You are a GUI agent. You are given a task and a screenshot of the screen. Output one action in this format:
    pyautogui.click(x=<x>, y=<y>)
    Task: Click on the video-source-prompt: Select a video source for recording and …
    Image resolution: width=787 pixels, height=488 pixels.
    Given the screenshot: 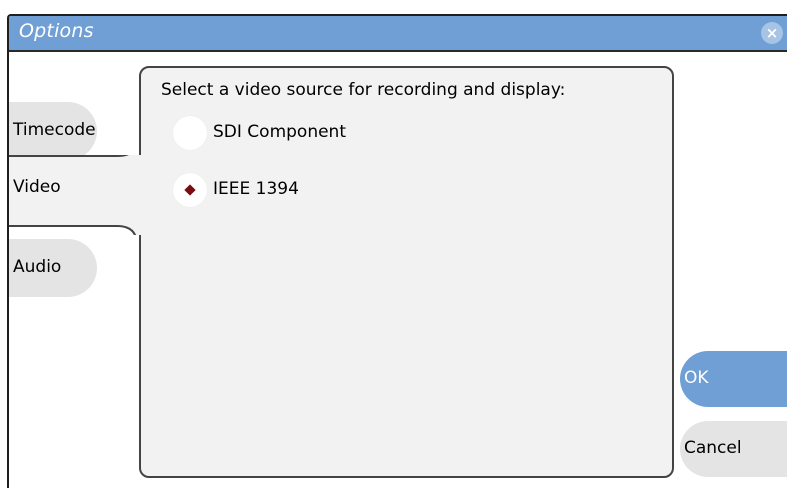 What is the action you would take?
    pyautogui.click(x=363, y=90)
    